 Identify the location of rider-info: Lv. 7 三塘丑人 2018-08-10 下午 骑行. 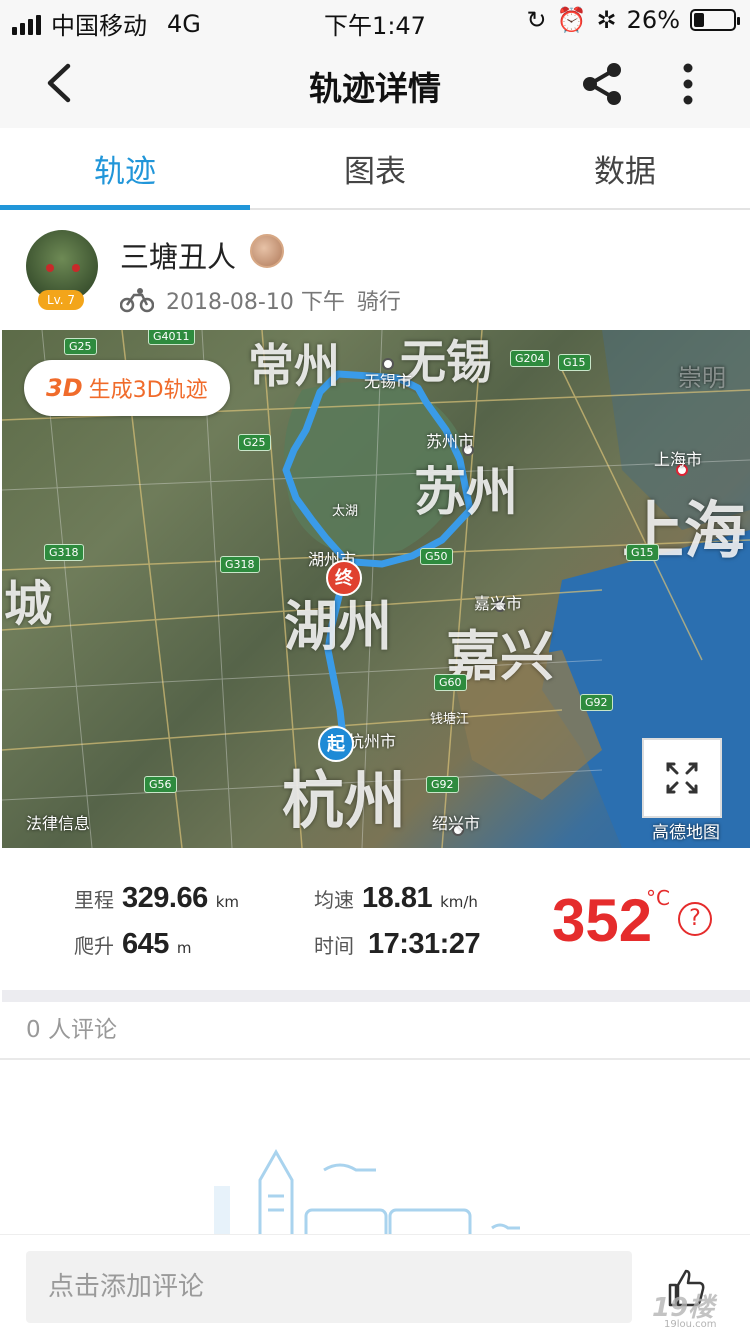
(375, 270).